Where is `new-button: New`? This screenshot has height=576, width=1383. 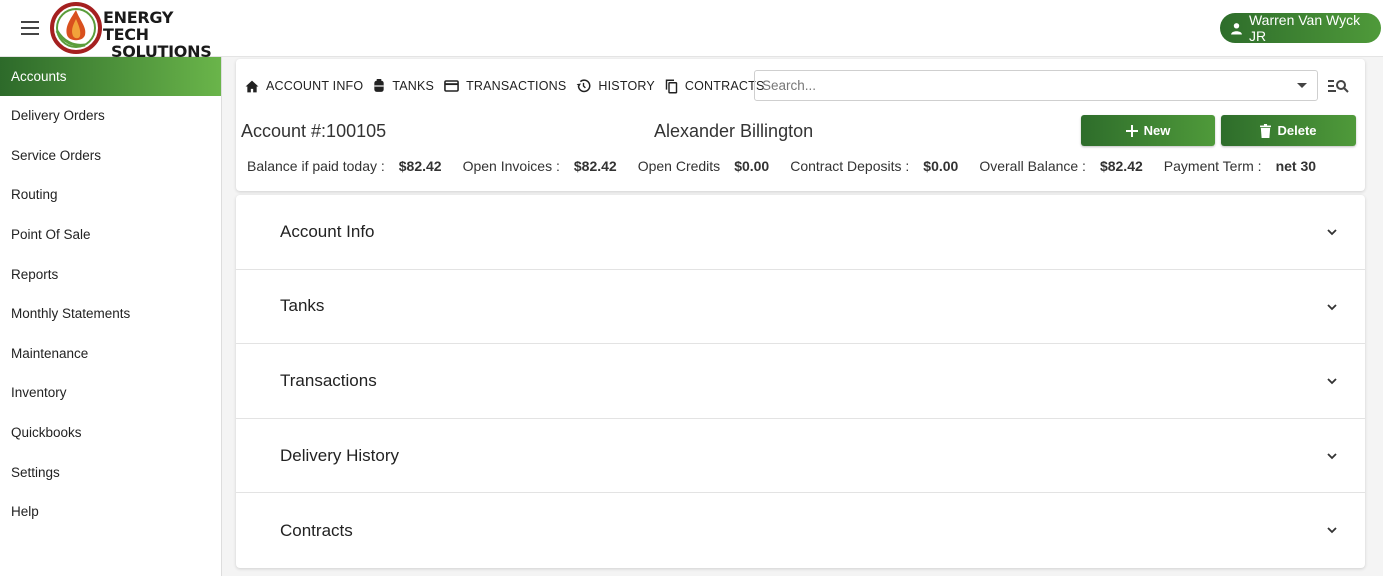 new-button: New is located at coordinates (1148, 130).